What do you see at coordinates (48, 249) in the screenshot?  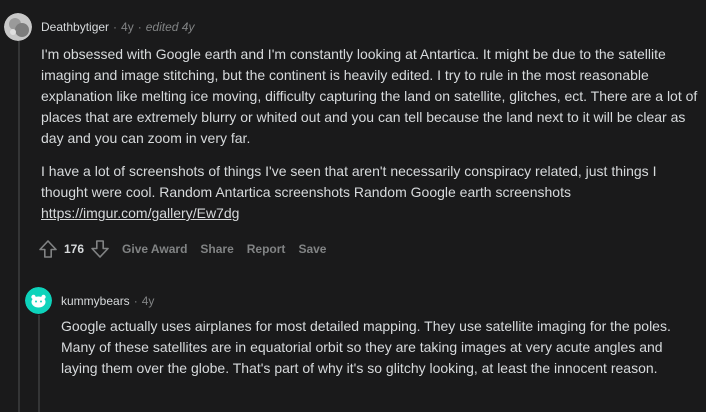 I see `arrow-up-icon` at bounding box center [48, 249].